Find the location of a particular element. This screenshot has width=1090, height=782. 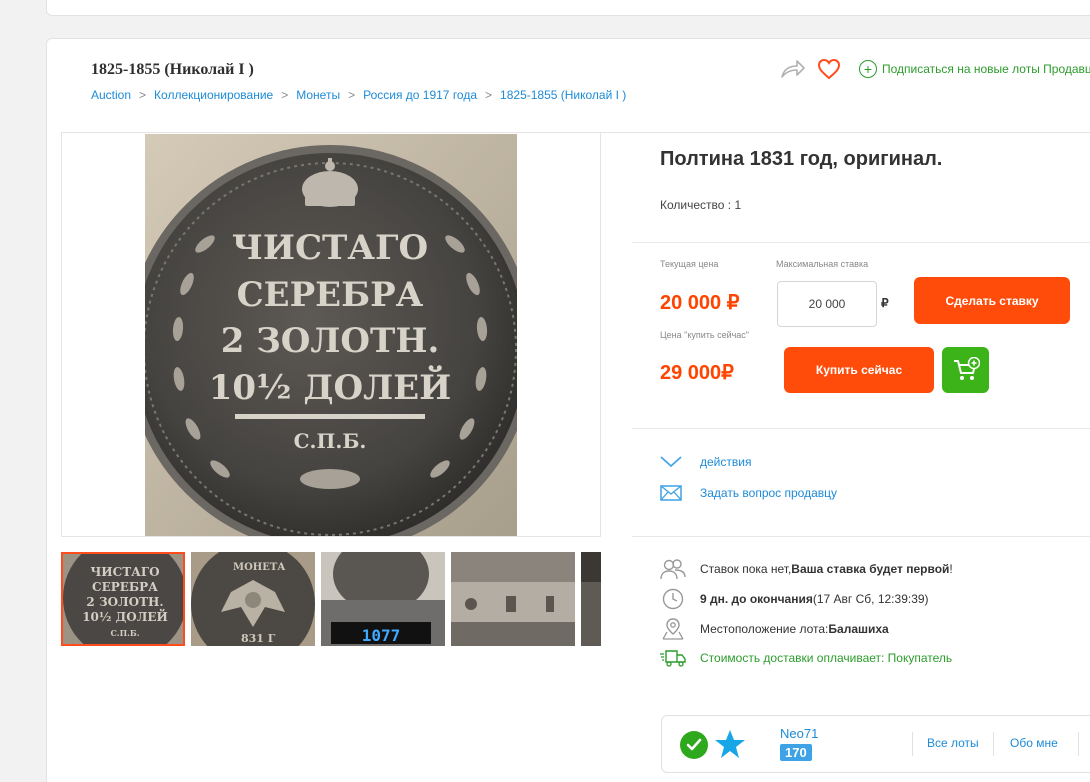

thumb-coin-line-1: ЧИСТАГО is located at coordinates (124, 572).